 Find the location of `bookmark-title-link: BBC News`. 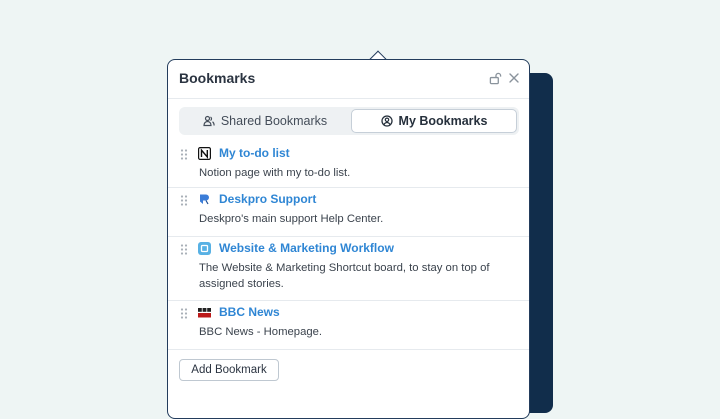

bookmark-title-link: BBC News is located at coordinates (249, 312).